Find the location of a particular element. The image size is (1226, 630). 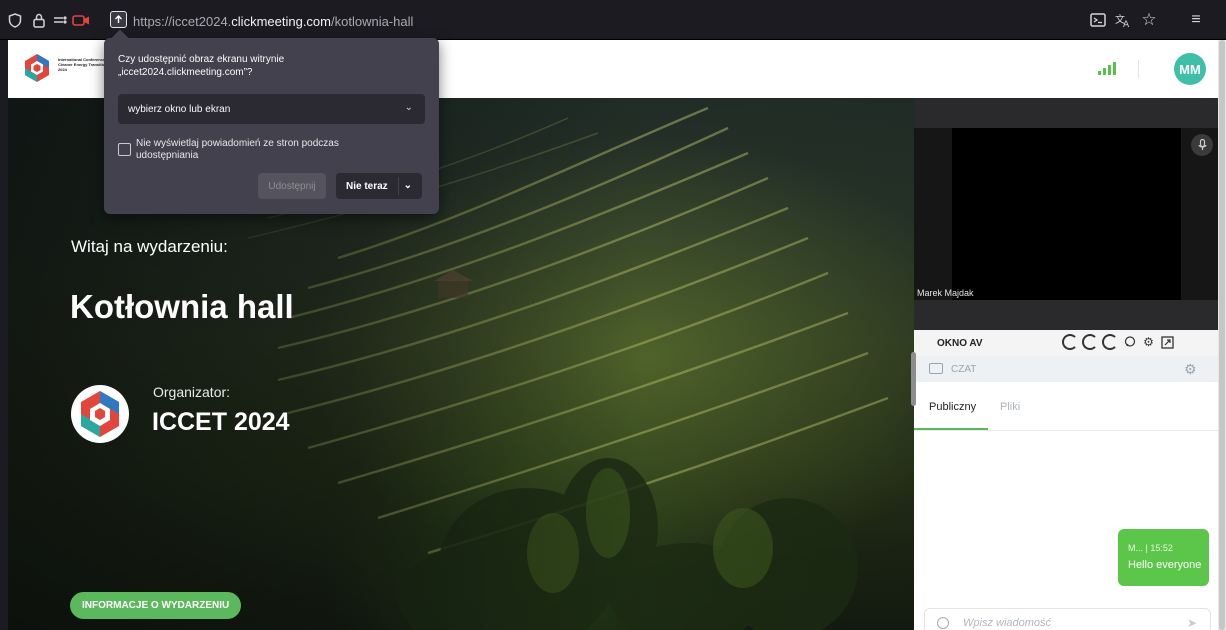

user-avatar: MM is located at coordinates (1190, 69).